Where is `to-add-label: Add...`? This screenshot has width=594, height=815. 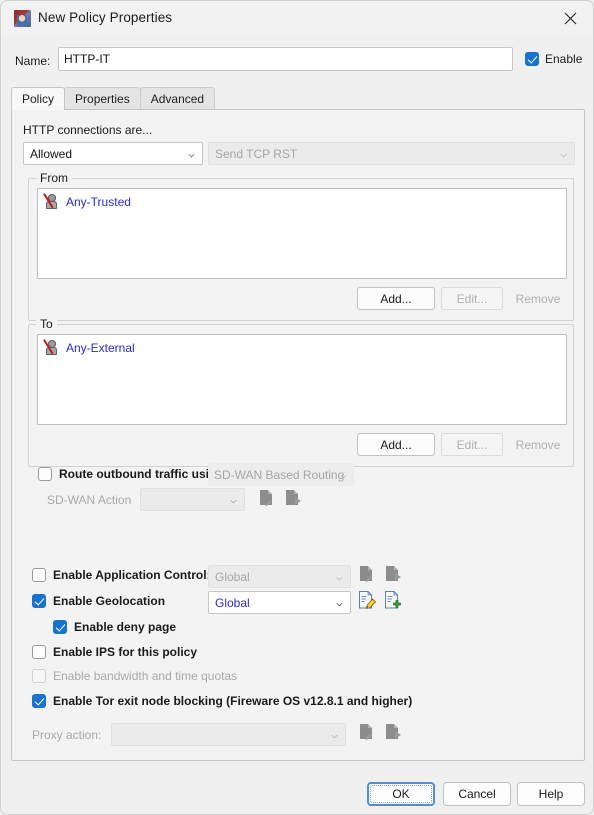 to-add-label: Add... is located at coordinates (396, 444).